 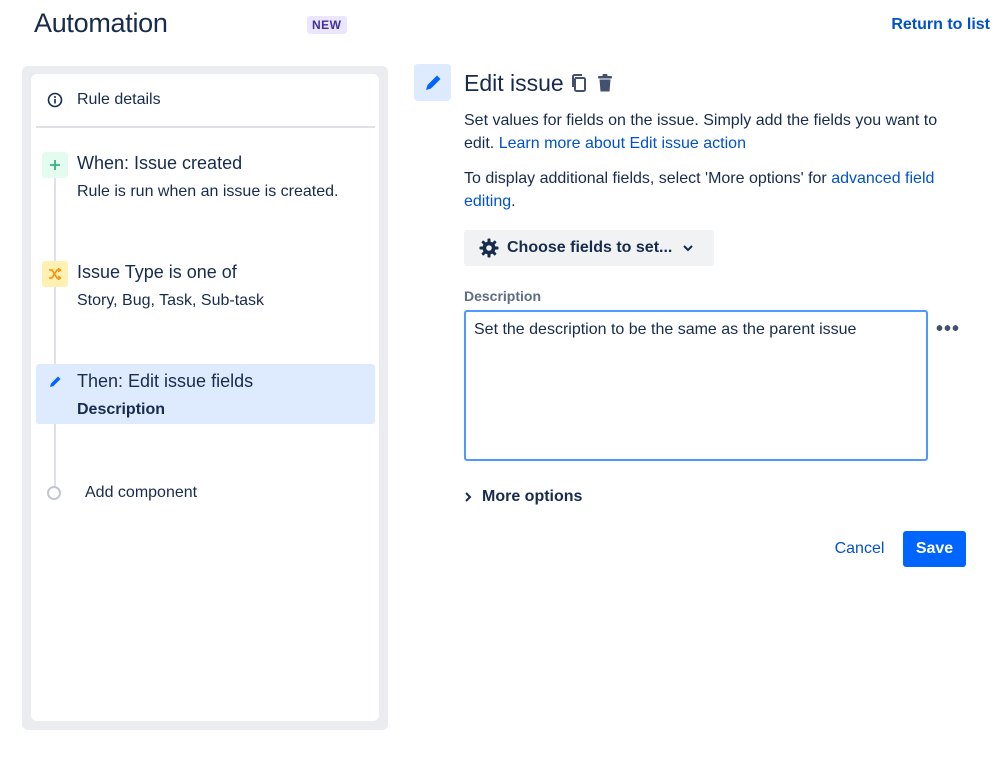 I want to click on rule-details-label: Rule details, so click(x=119, y=99).